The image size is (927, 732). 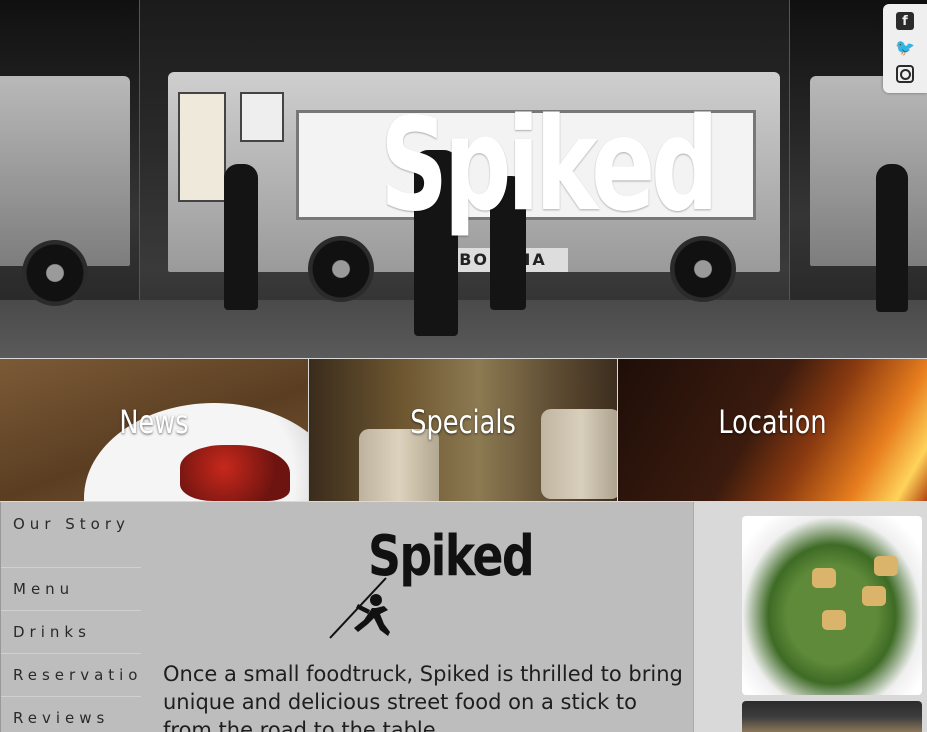 I want to click on truck-sign-small, so click(x=262, y=117).